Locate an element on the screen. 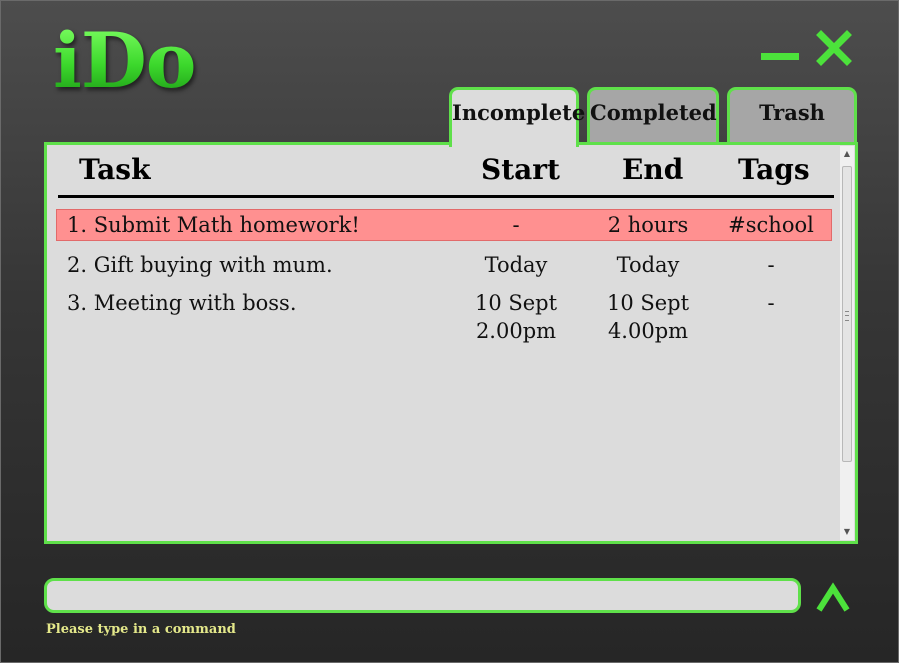  task-end: Today is located at coordinates (648, 265).